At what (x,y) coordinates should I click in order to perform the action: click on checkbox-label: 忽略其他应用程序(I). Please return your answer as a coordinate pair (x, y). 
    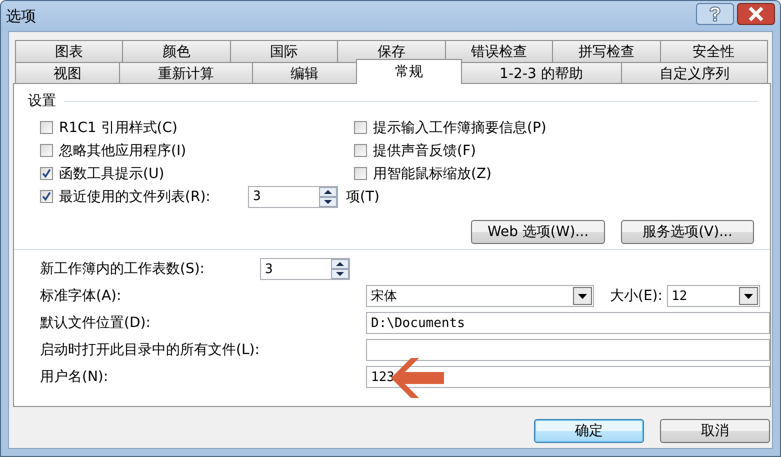
    Looking at the image, I should click on (122, 151).